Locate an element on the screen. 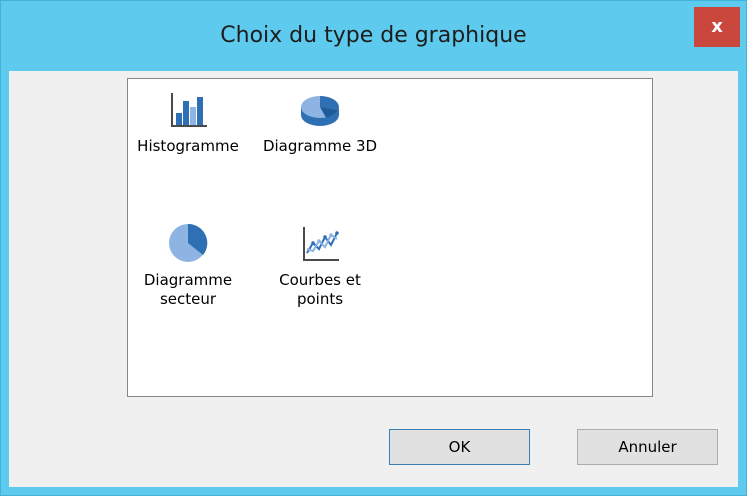  chart-type-label: Diagramme 3D is located at coordinates (320, 146).